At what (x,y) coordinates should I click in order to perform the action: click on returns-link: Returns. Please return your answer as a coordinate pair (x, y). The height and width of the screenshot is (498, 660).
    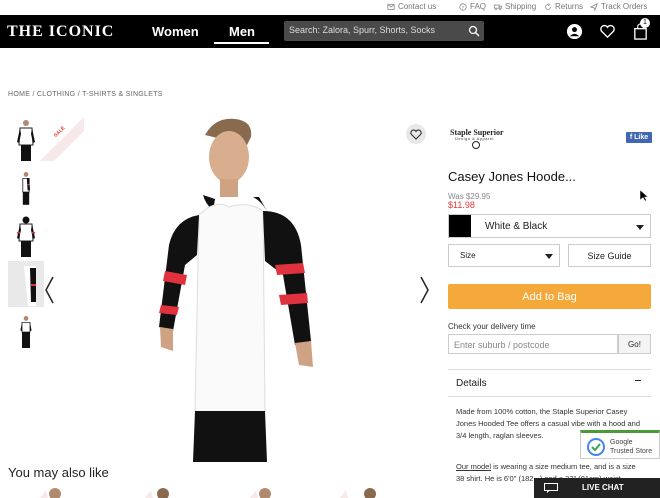
    Looking at the image, I should click on (563, 6).